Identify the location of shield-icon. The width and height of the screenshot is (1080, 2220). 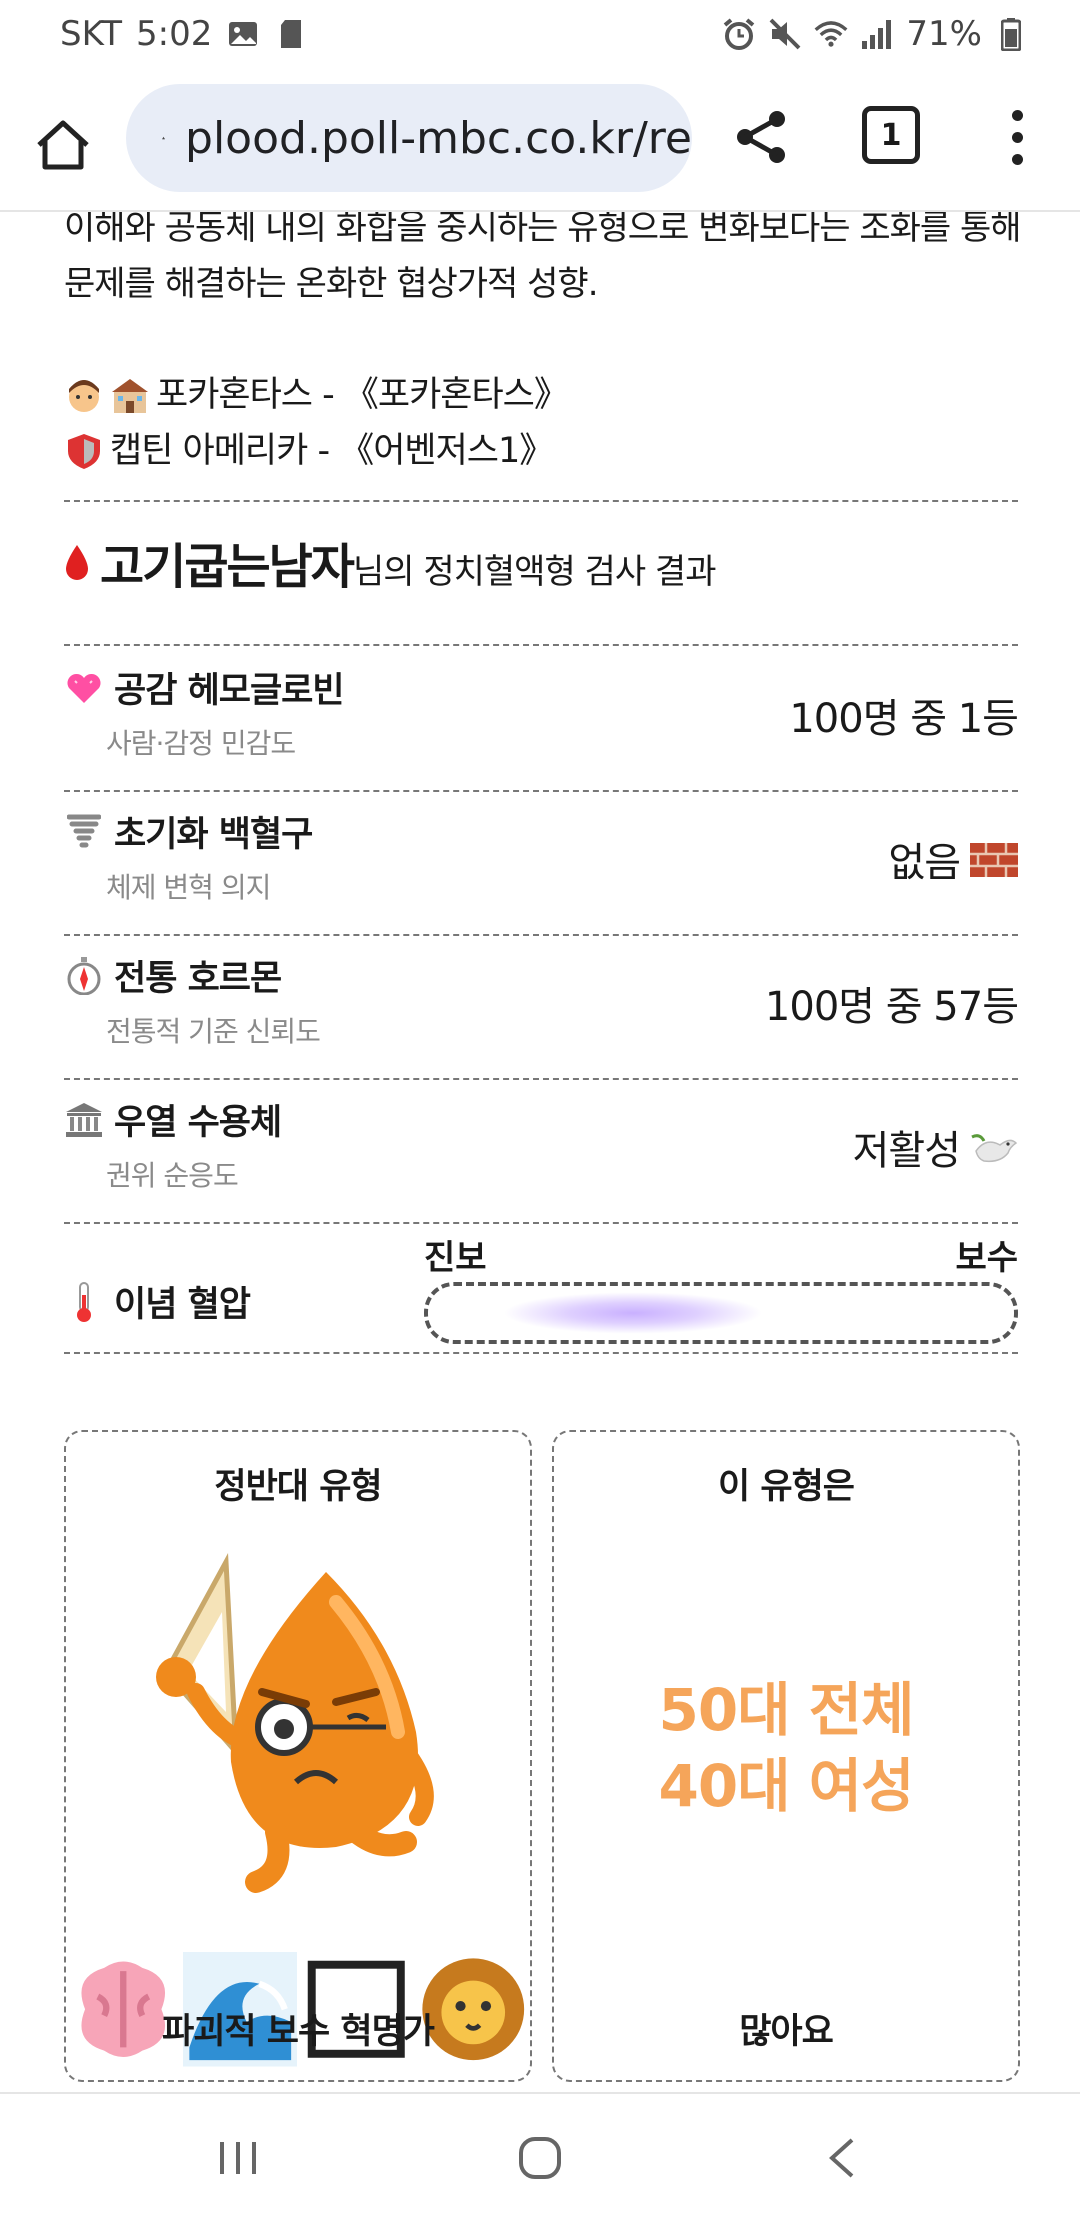
(84, 451).